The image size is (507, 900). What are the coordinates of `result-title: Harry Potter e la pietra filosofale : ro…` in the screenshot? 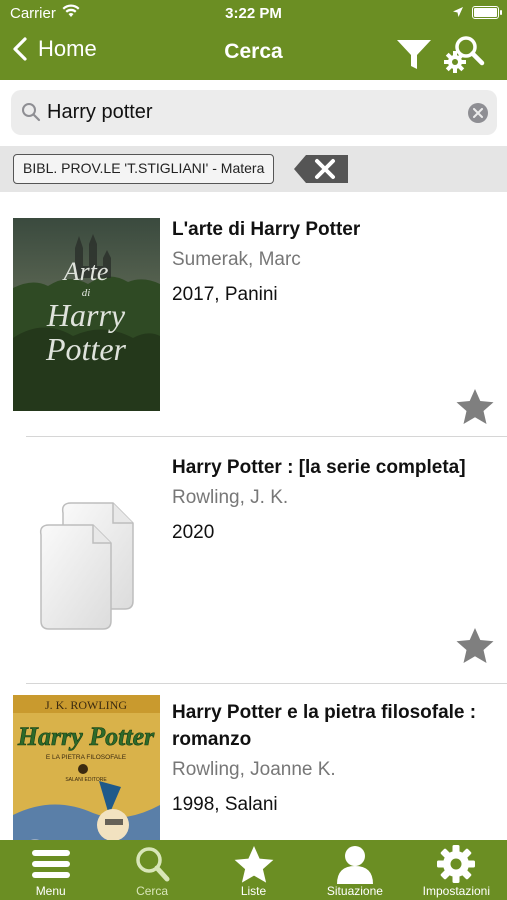 It's located at (324, 726).